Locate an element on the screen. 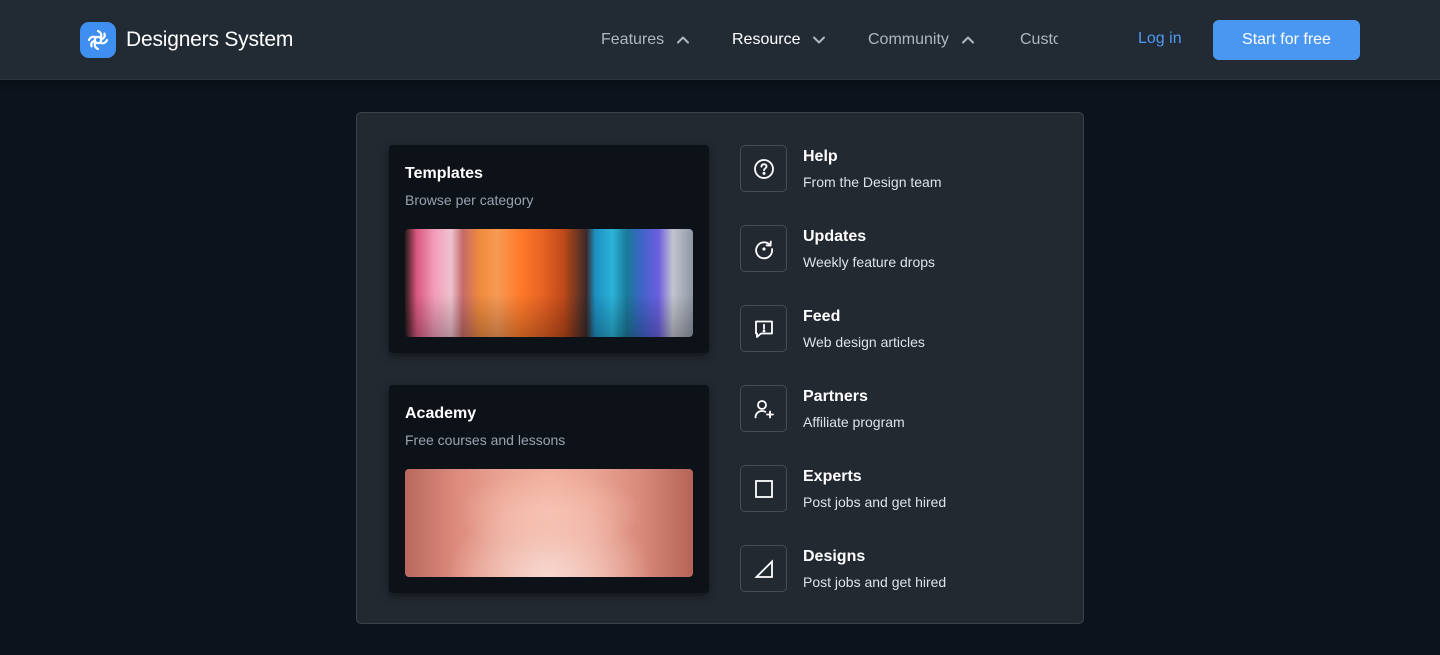 This screenshot has width=1440, height=655. templates-card: Templates Browse per category is located at coordinates (549, 249).